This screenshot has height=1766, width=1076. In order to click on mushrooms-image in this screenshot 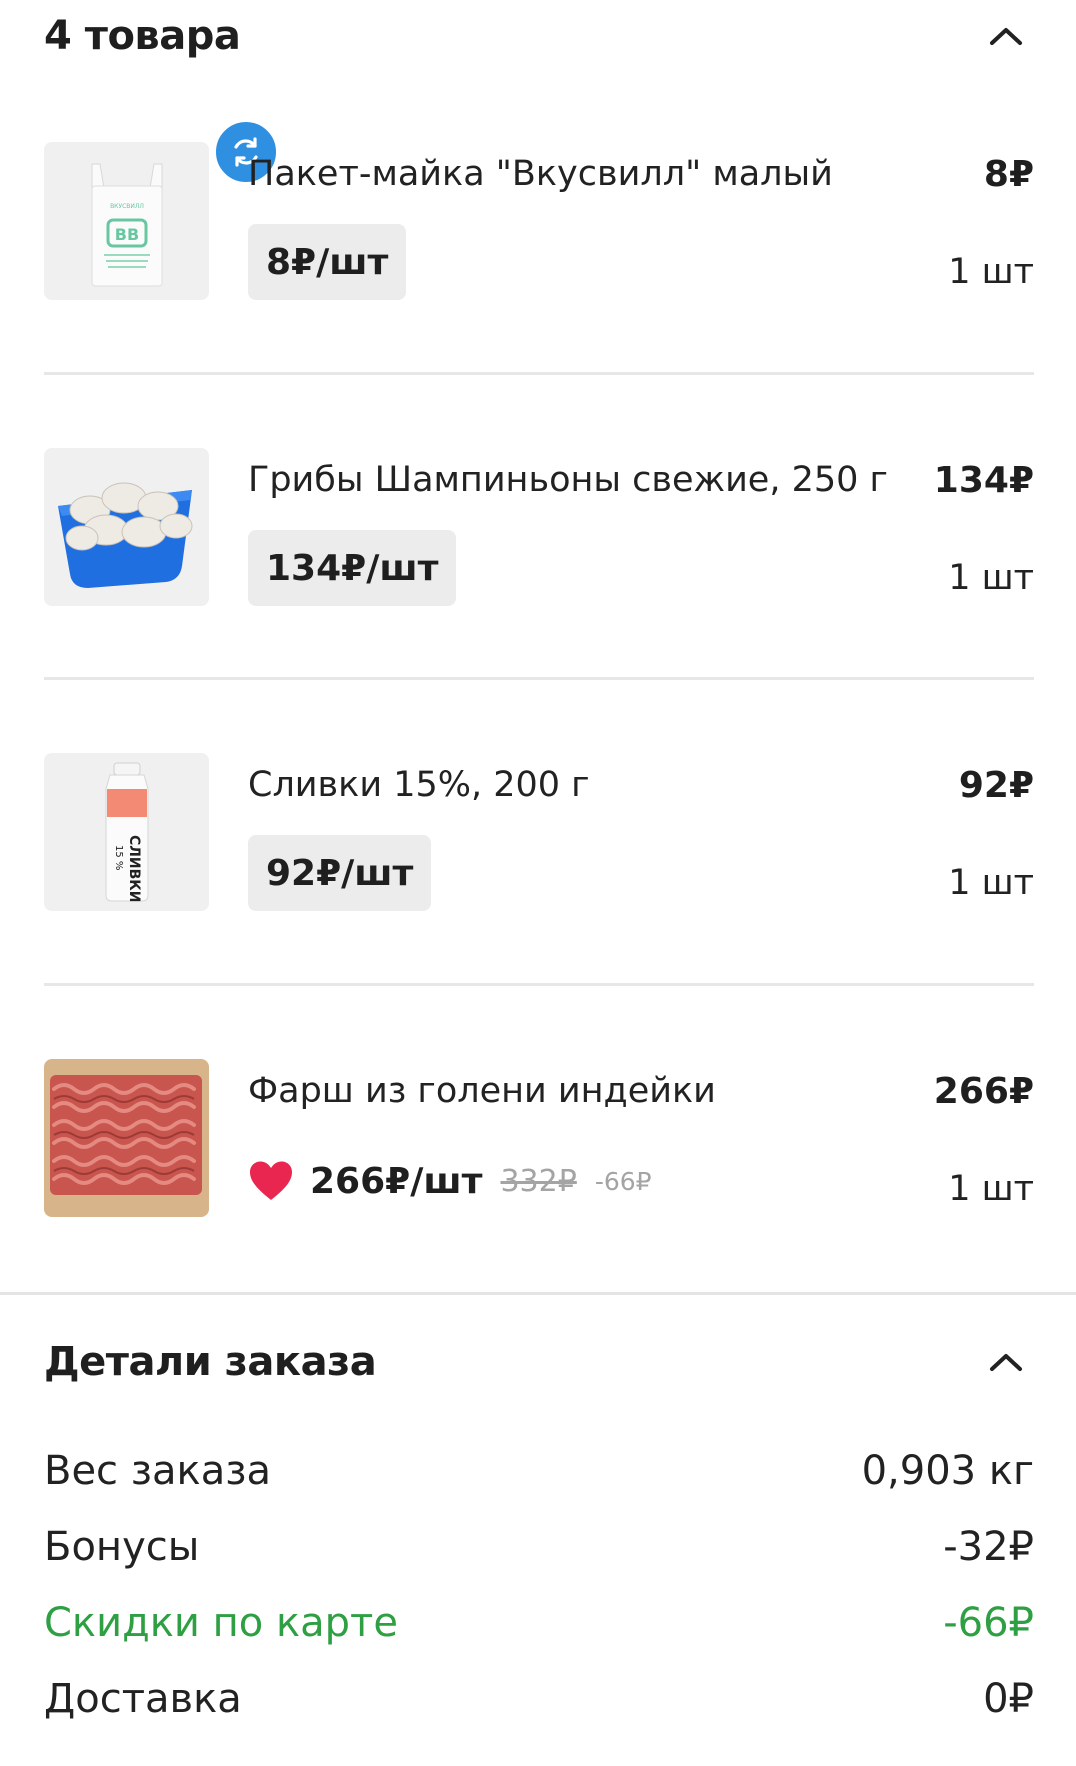, I will do `click(126, 527)`.